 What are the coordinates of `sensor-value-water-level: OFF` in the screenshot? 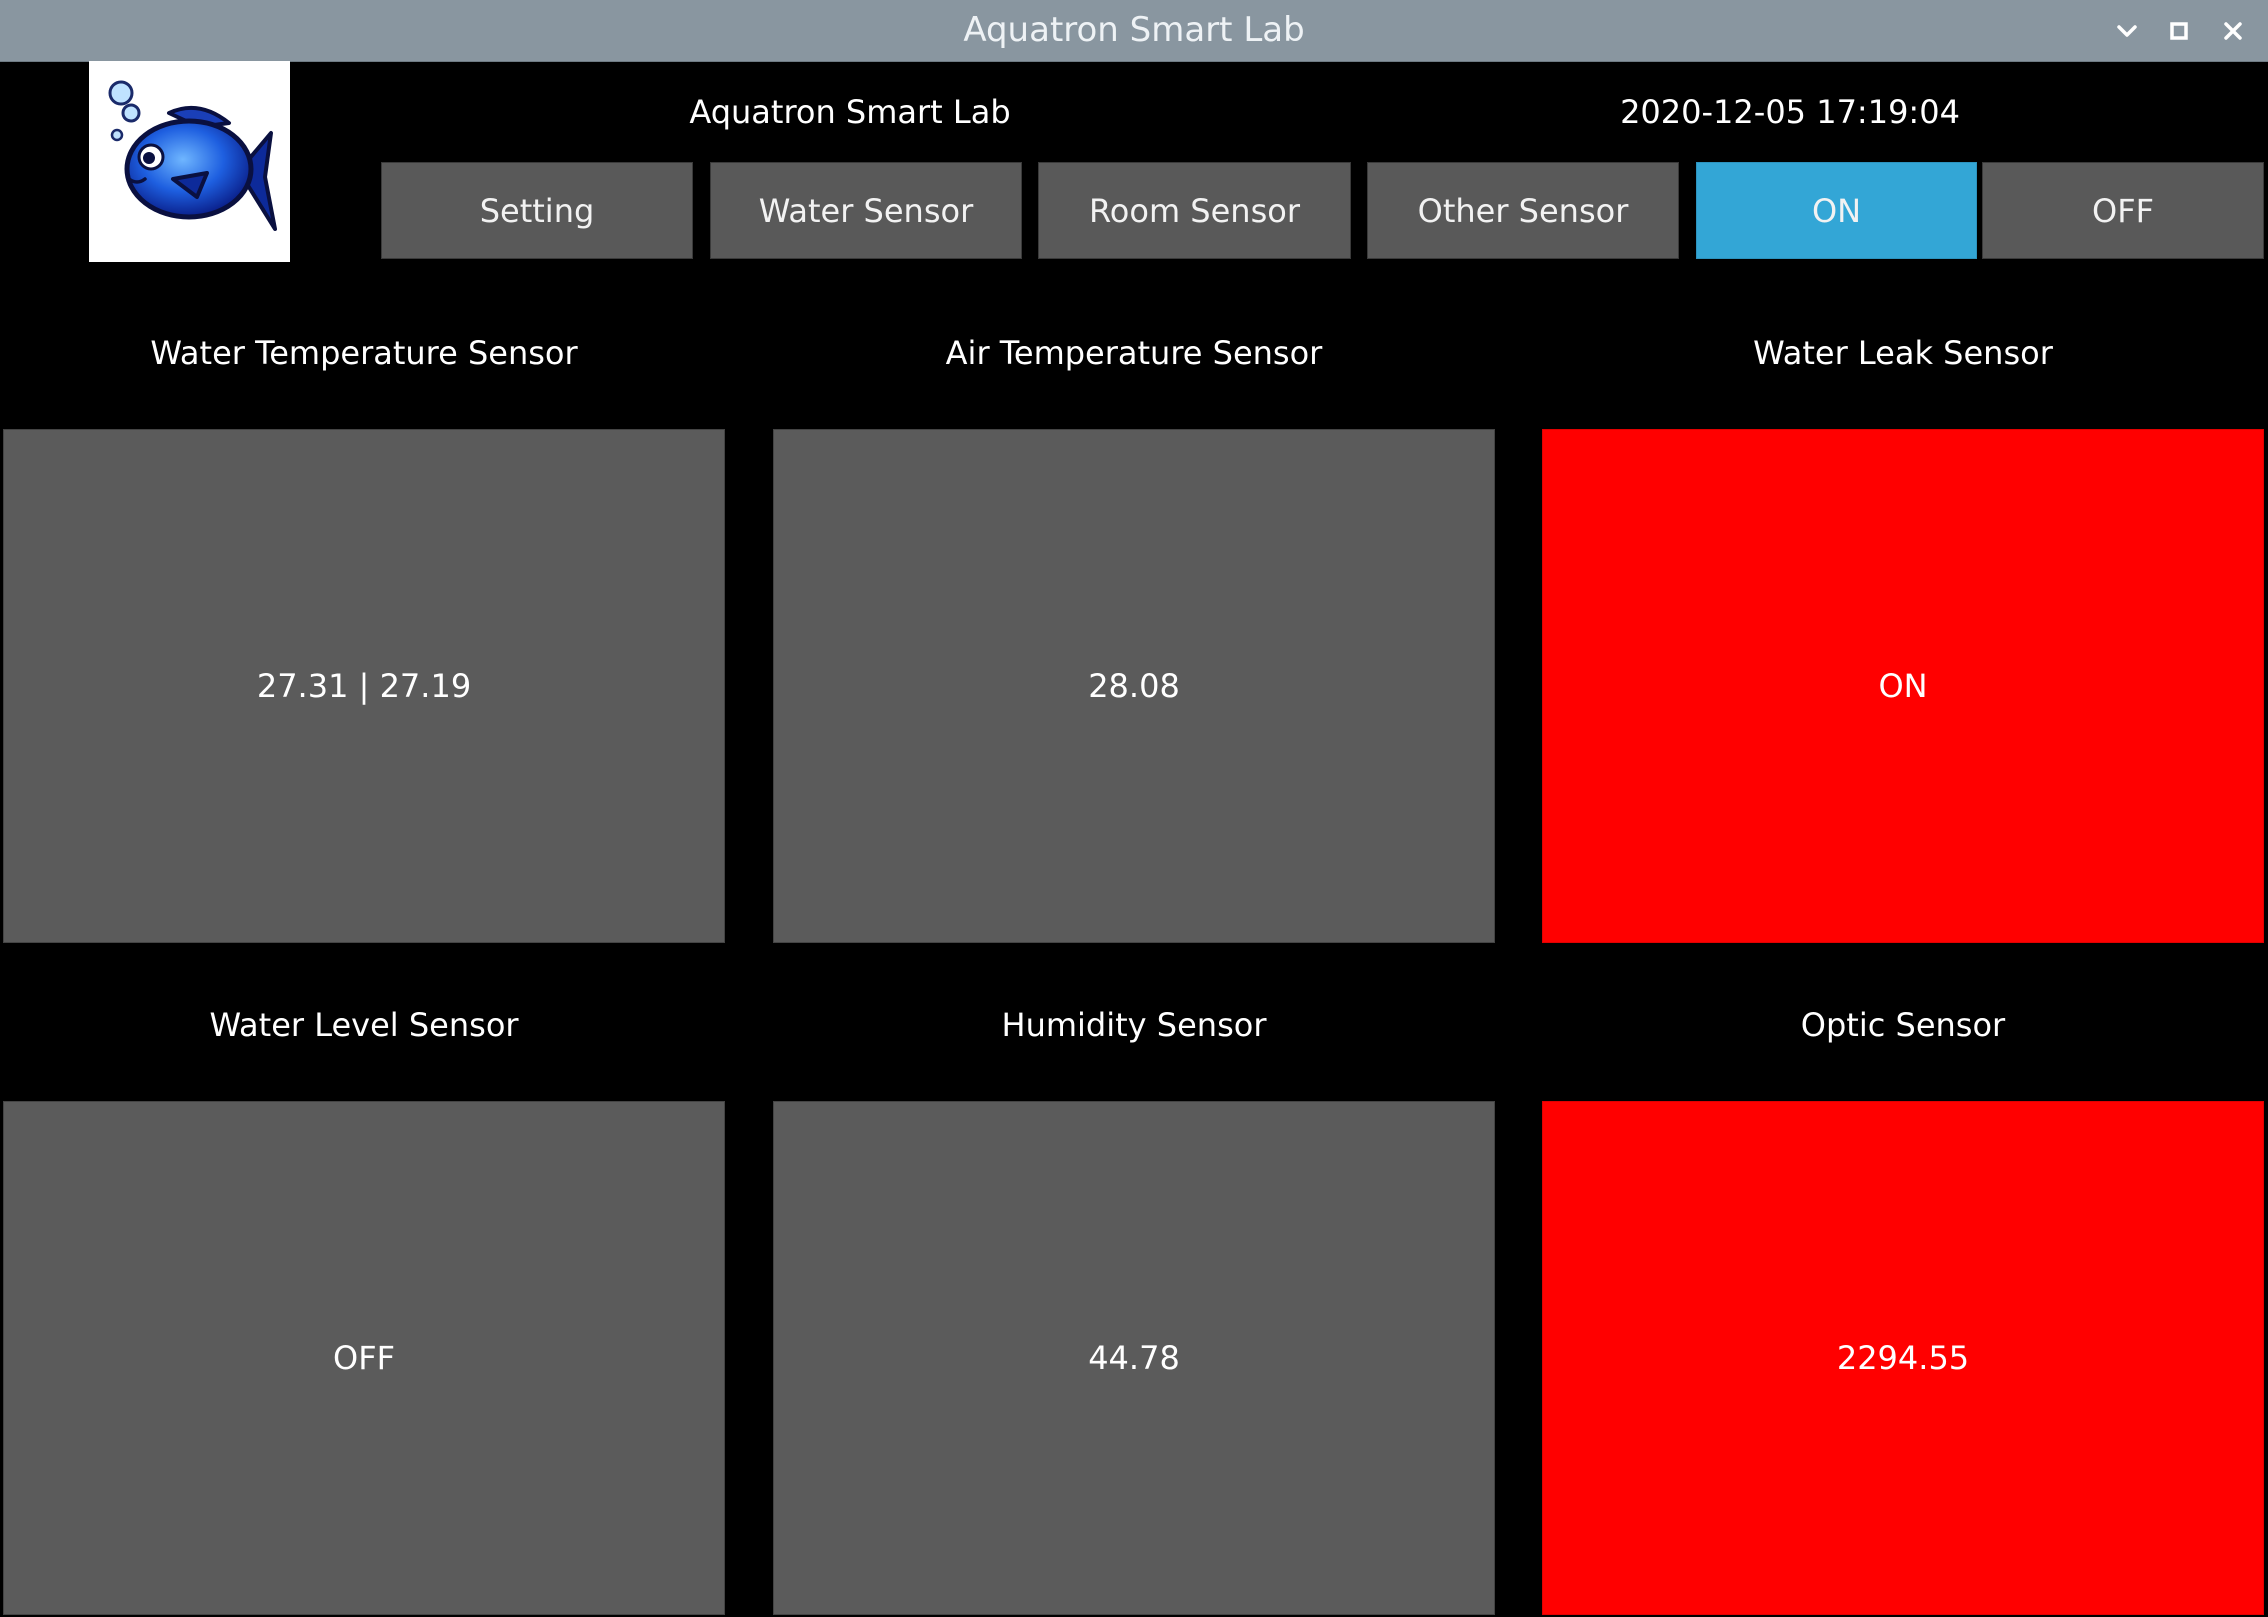 It's located at (364, 1358).